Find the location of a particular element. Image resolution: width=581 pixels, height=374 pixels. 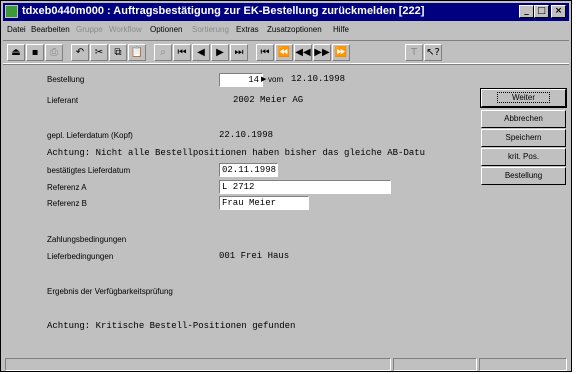

previous-page-icon: ⏪ is located at coordinates (284, 52).